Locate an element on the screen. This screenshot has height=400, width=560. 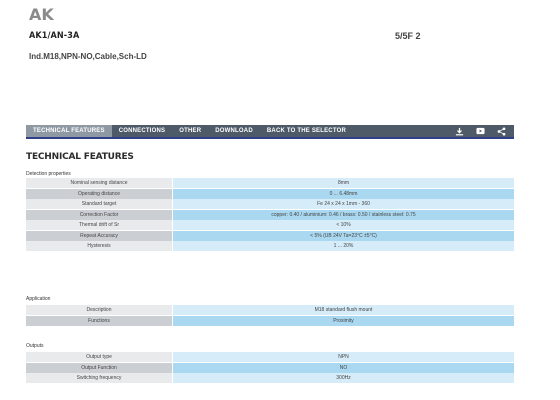
property-value: NPN is located at coordinates (343, 357).